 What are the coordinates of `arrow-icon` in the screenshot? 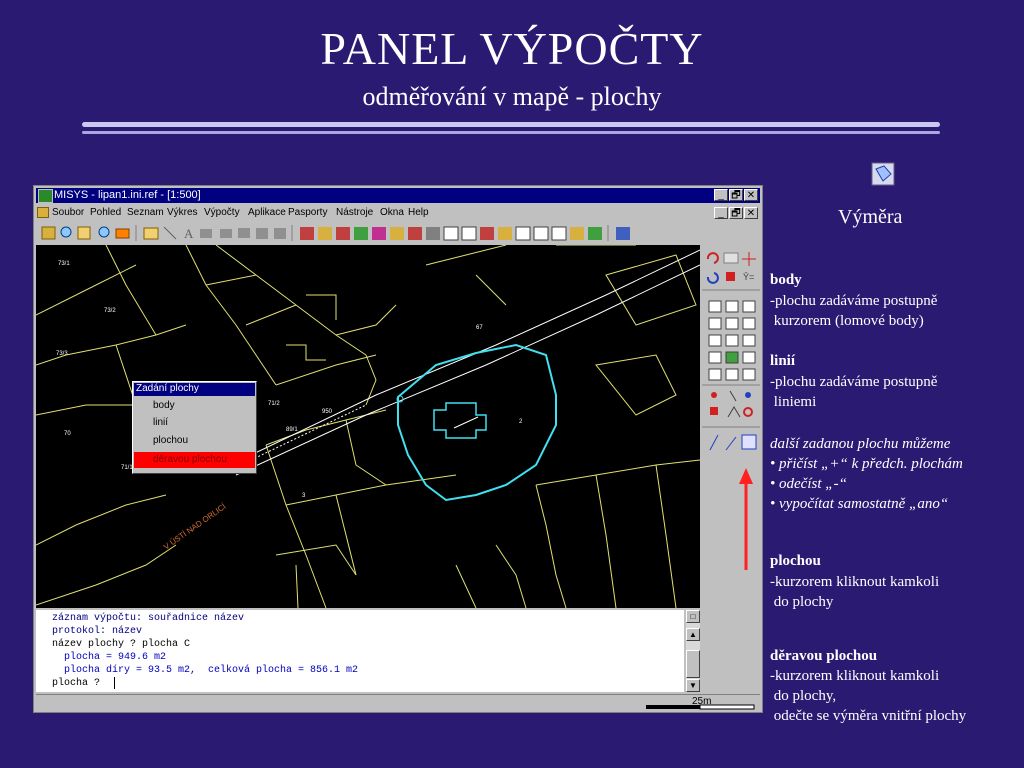 It's located at (226, 233).